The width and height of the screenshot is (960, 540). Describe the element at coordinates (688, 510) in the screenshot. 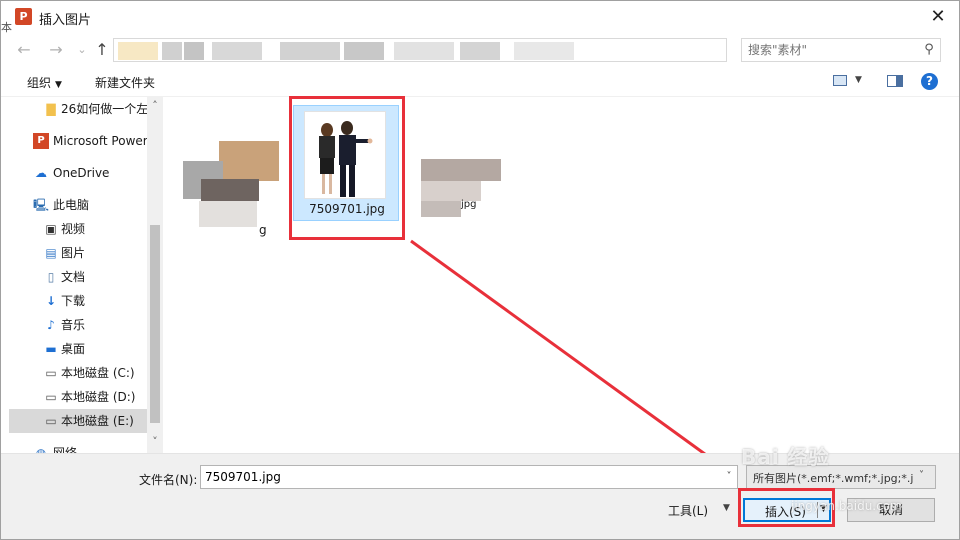

I see `tools-button: 工具(L)` at that location.